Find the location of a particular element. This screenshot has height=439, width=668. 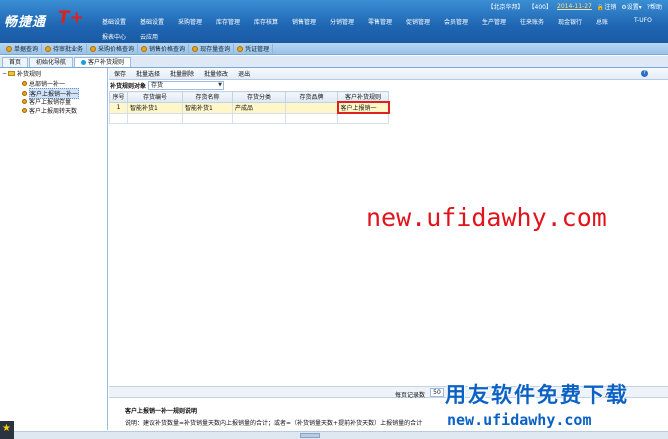

settings-label: 设置 is located at coordinates (632, 7).